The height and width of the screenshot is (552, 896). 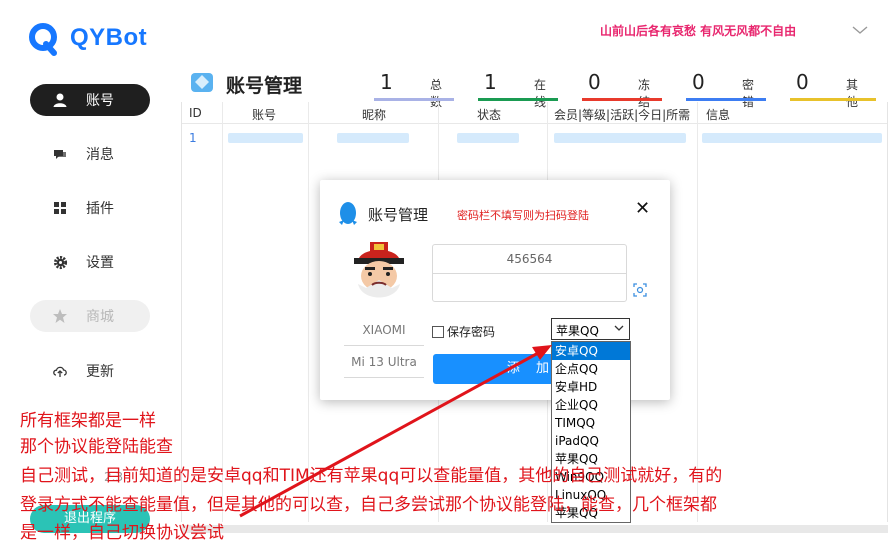 I want to click on annotation-line: 所有框架都是一样, so click(x=88, y=421).